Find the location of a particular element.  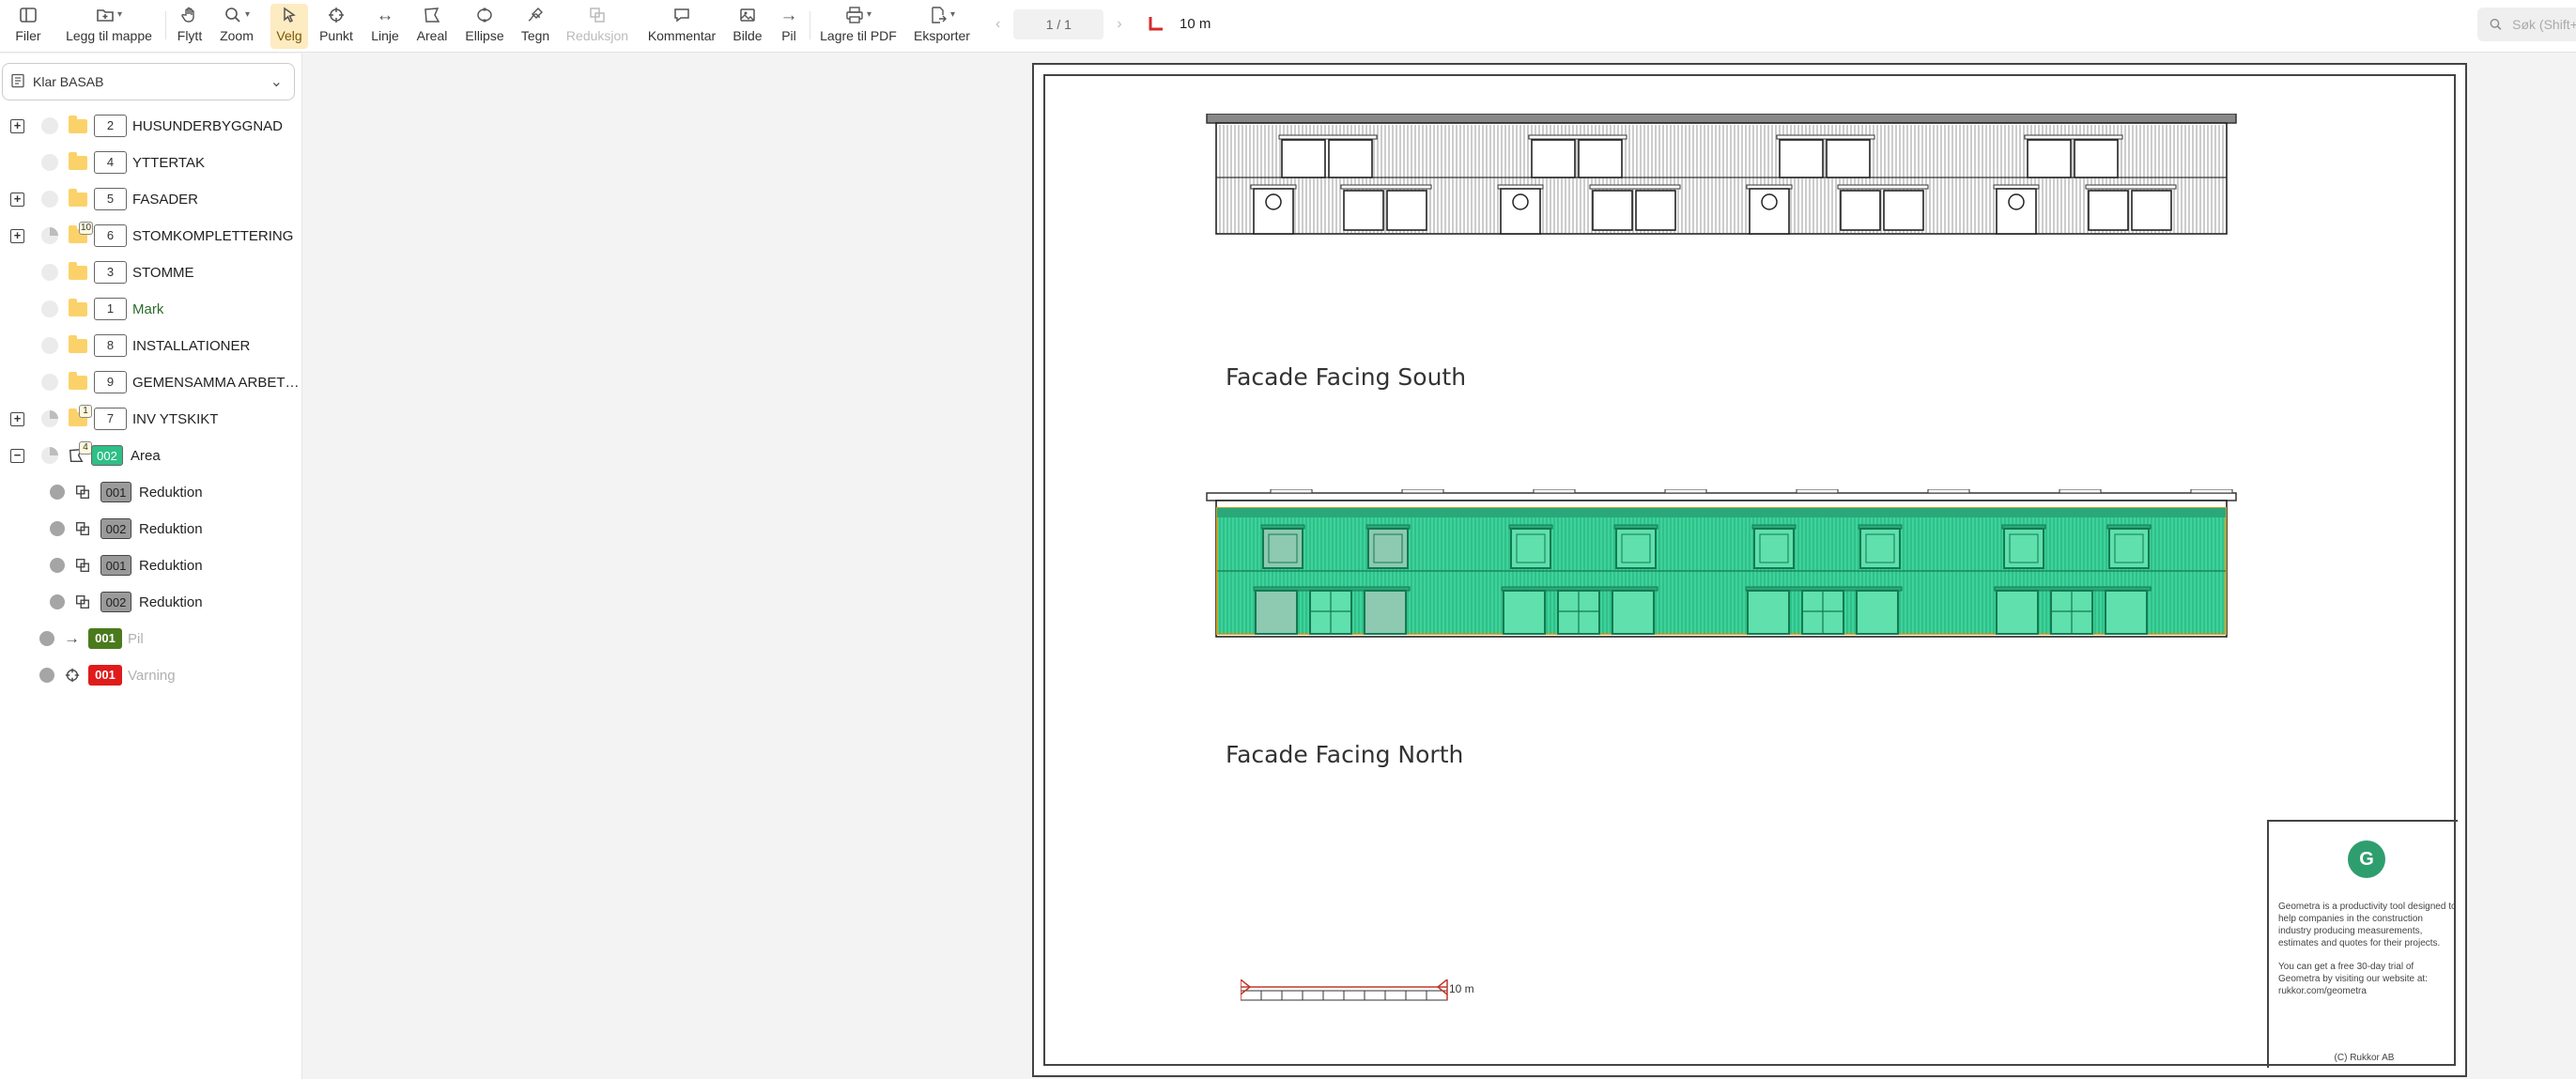

tree-item-area: − 4 002 Area is located at coordinates (151, 455).